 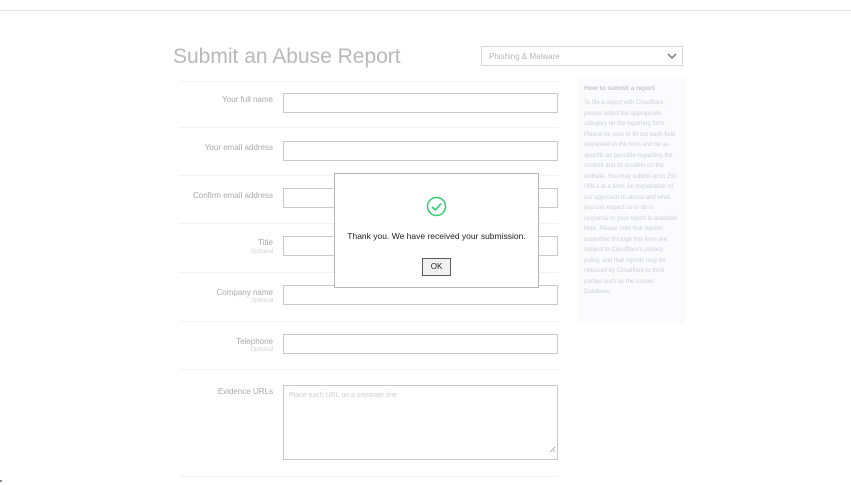 What do you see at coordinates (436, 267) in the screenshot?
I see `ok-button: OK` at bounding box center [436, 267].